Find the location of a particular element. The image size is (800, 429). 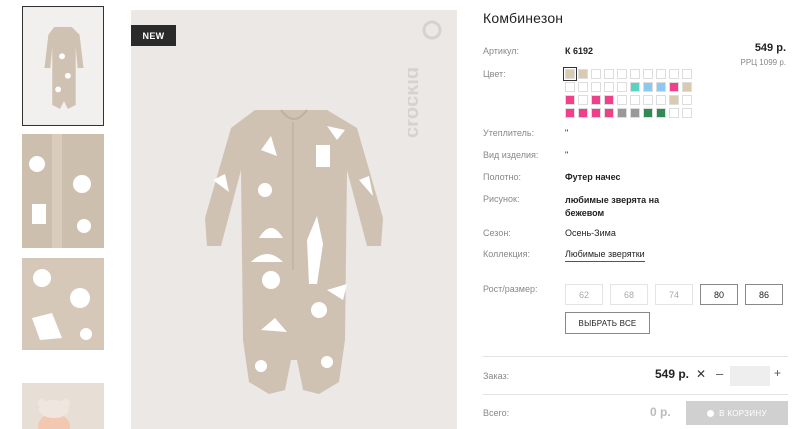

attr-insulation-value: " is located at coordinates (567, 133).